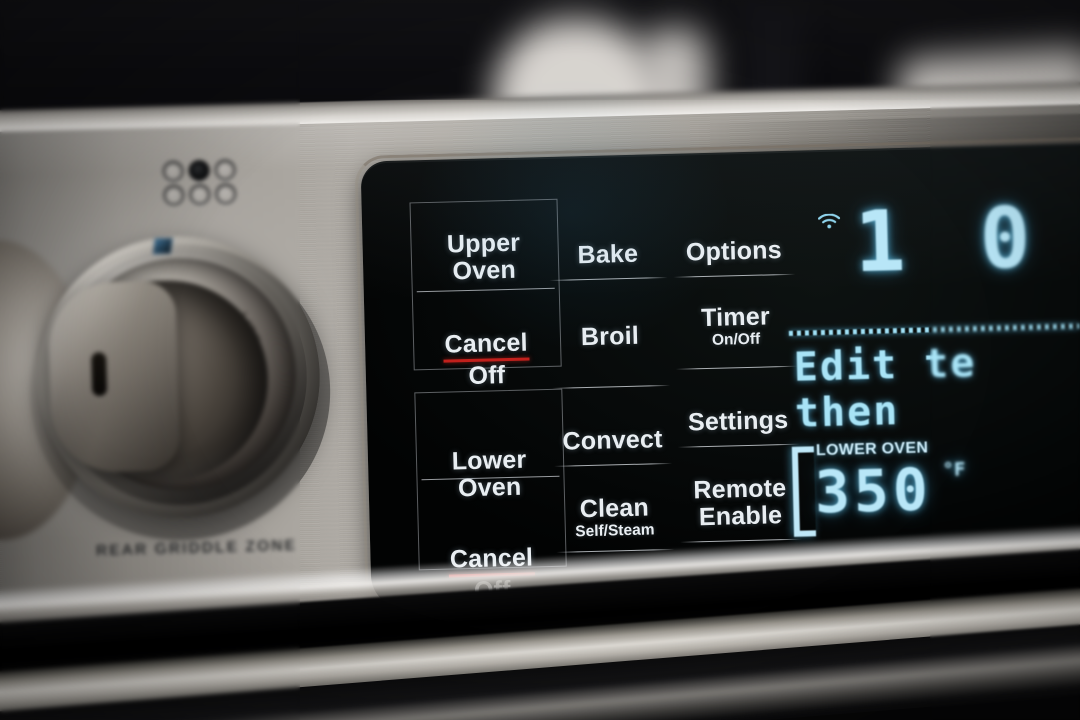  I want to click on lower-oven-temperature: 350, so click(873, 491).